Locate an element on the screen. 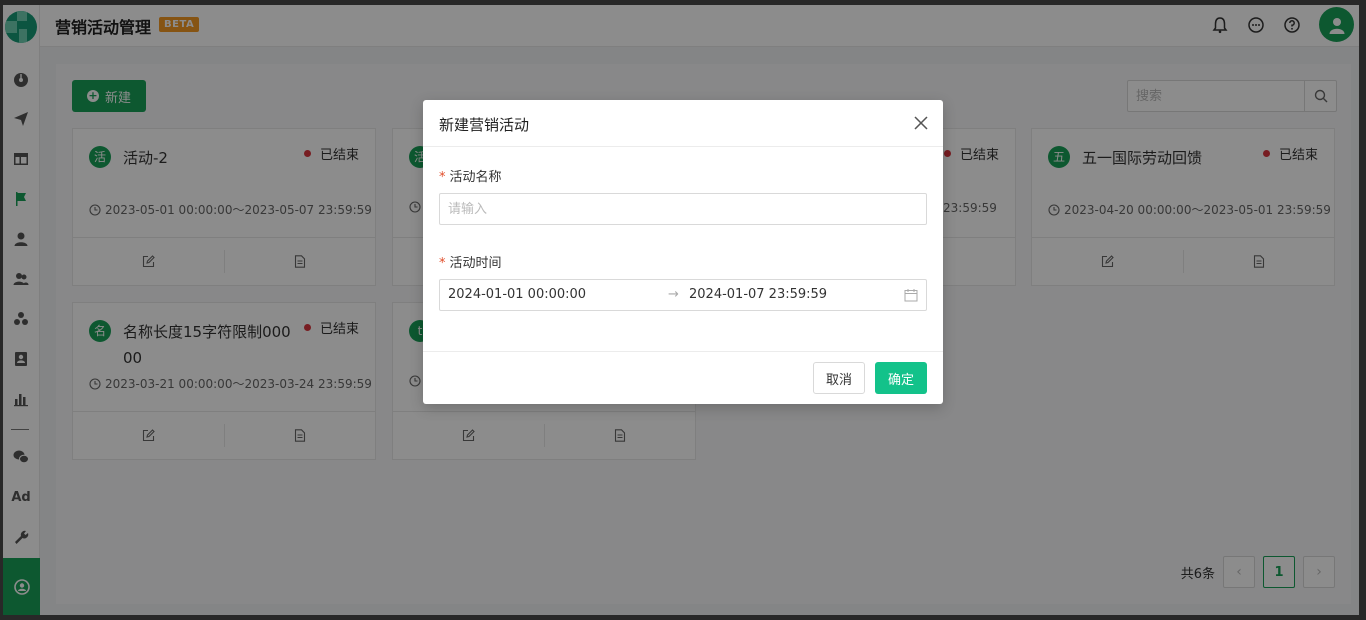 This screenshot has width=1366, height=620. time-field-label: * 活动时间 is located at coordinates (470, 261).